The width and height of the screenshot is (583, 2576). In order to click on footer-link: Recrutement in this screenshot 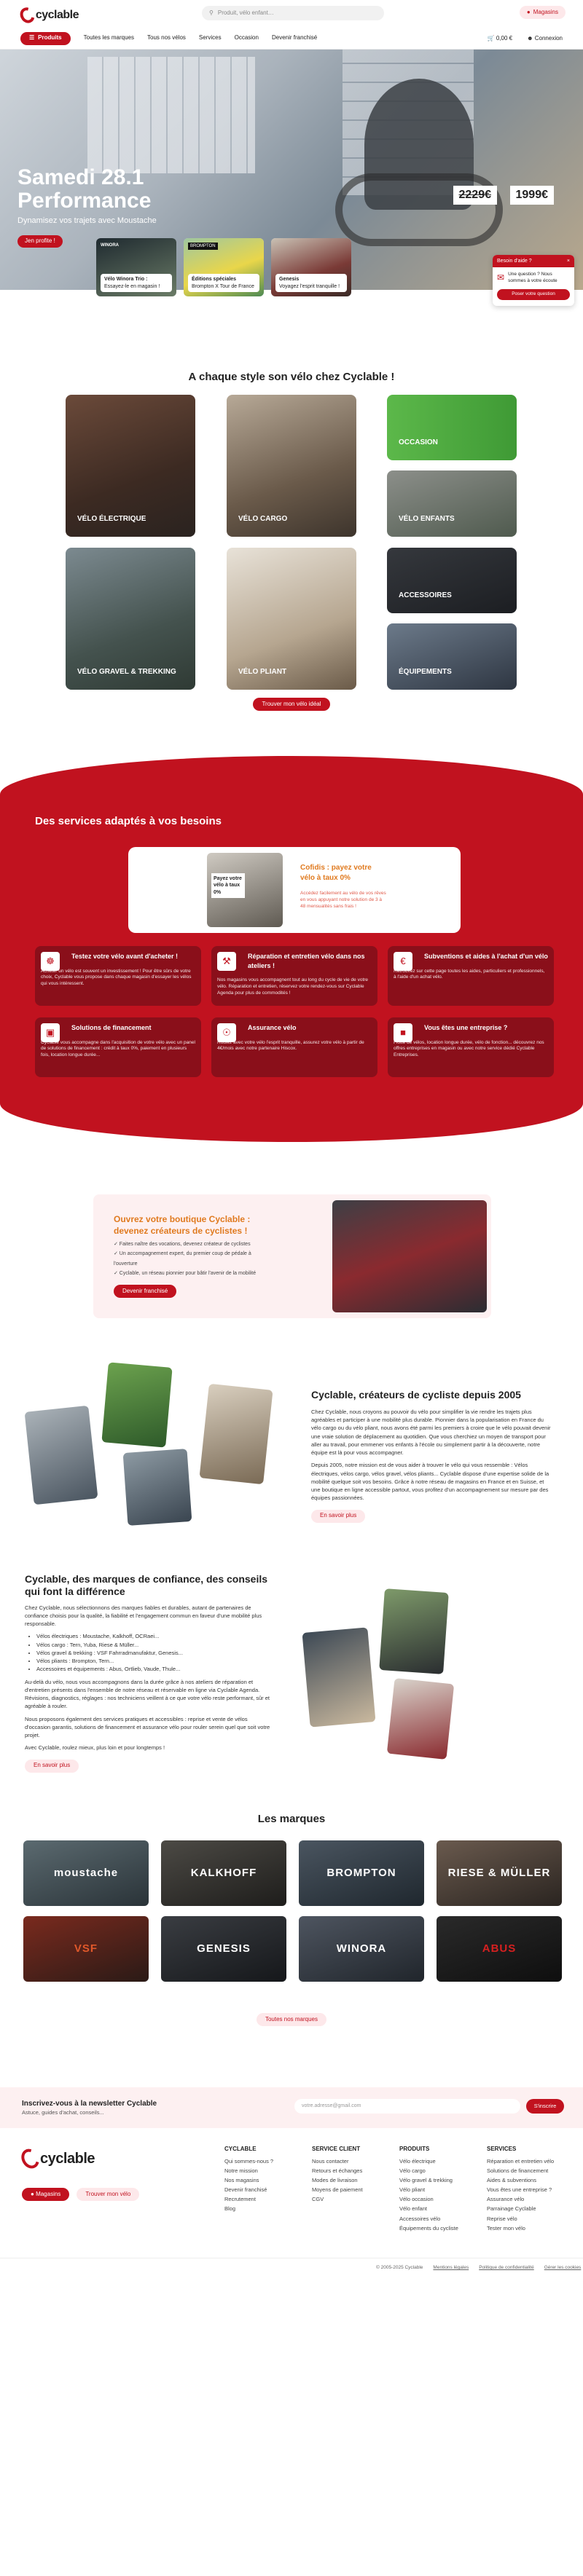, I will do `click(248, 2199)`.